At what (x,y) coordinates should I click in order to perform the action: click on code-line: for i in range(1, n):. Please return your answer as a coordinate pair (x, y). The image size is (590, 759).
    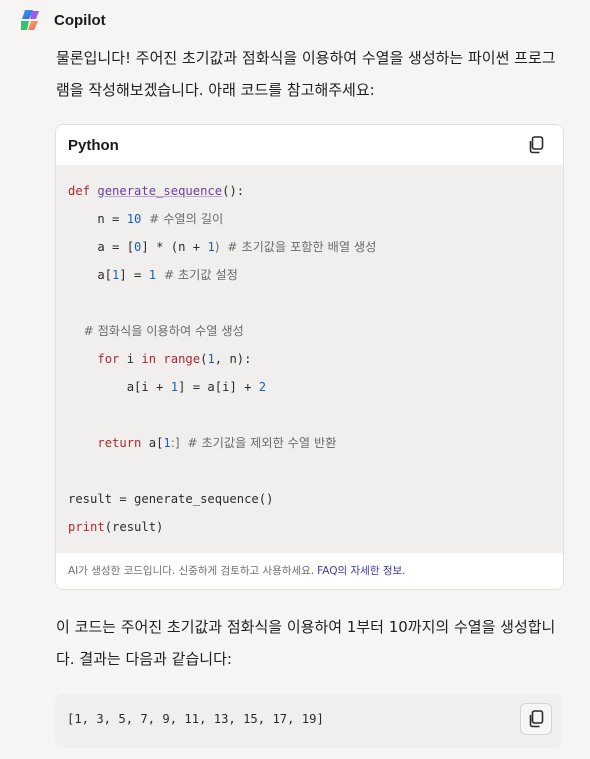
    Looking at the image, I should click on (309, 359).